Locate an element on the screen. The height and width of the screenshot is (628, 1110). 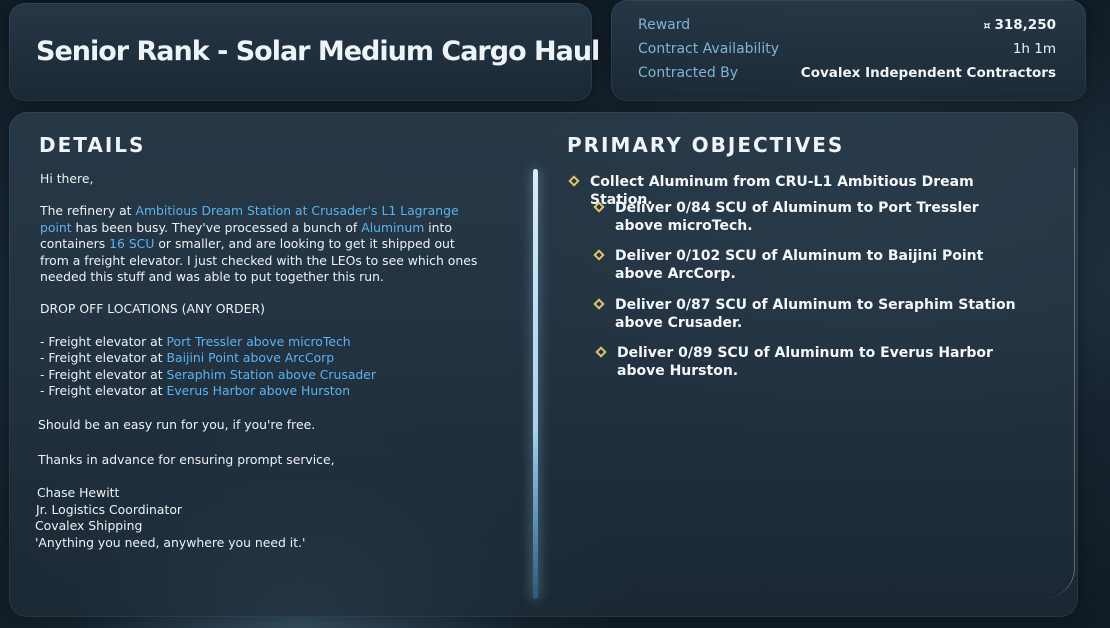
signature-name: Chase Hewitt is located at coordinates (78, 493).